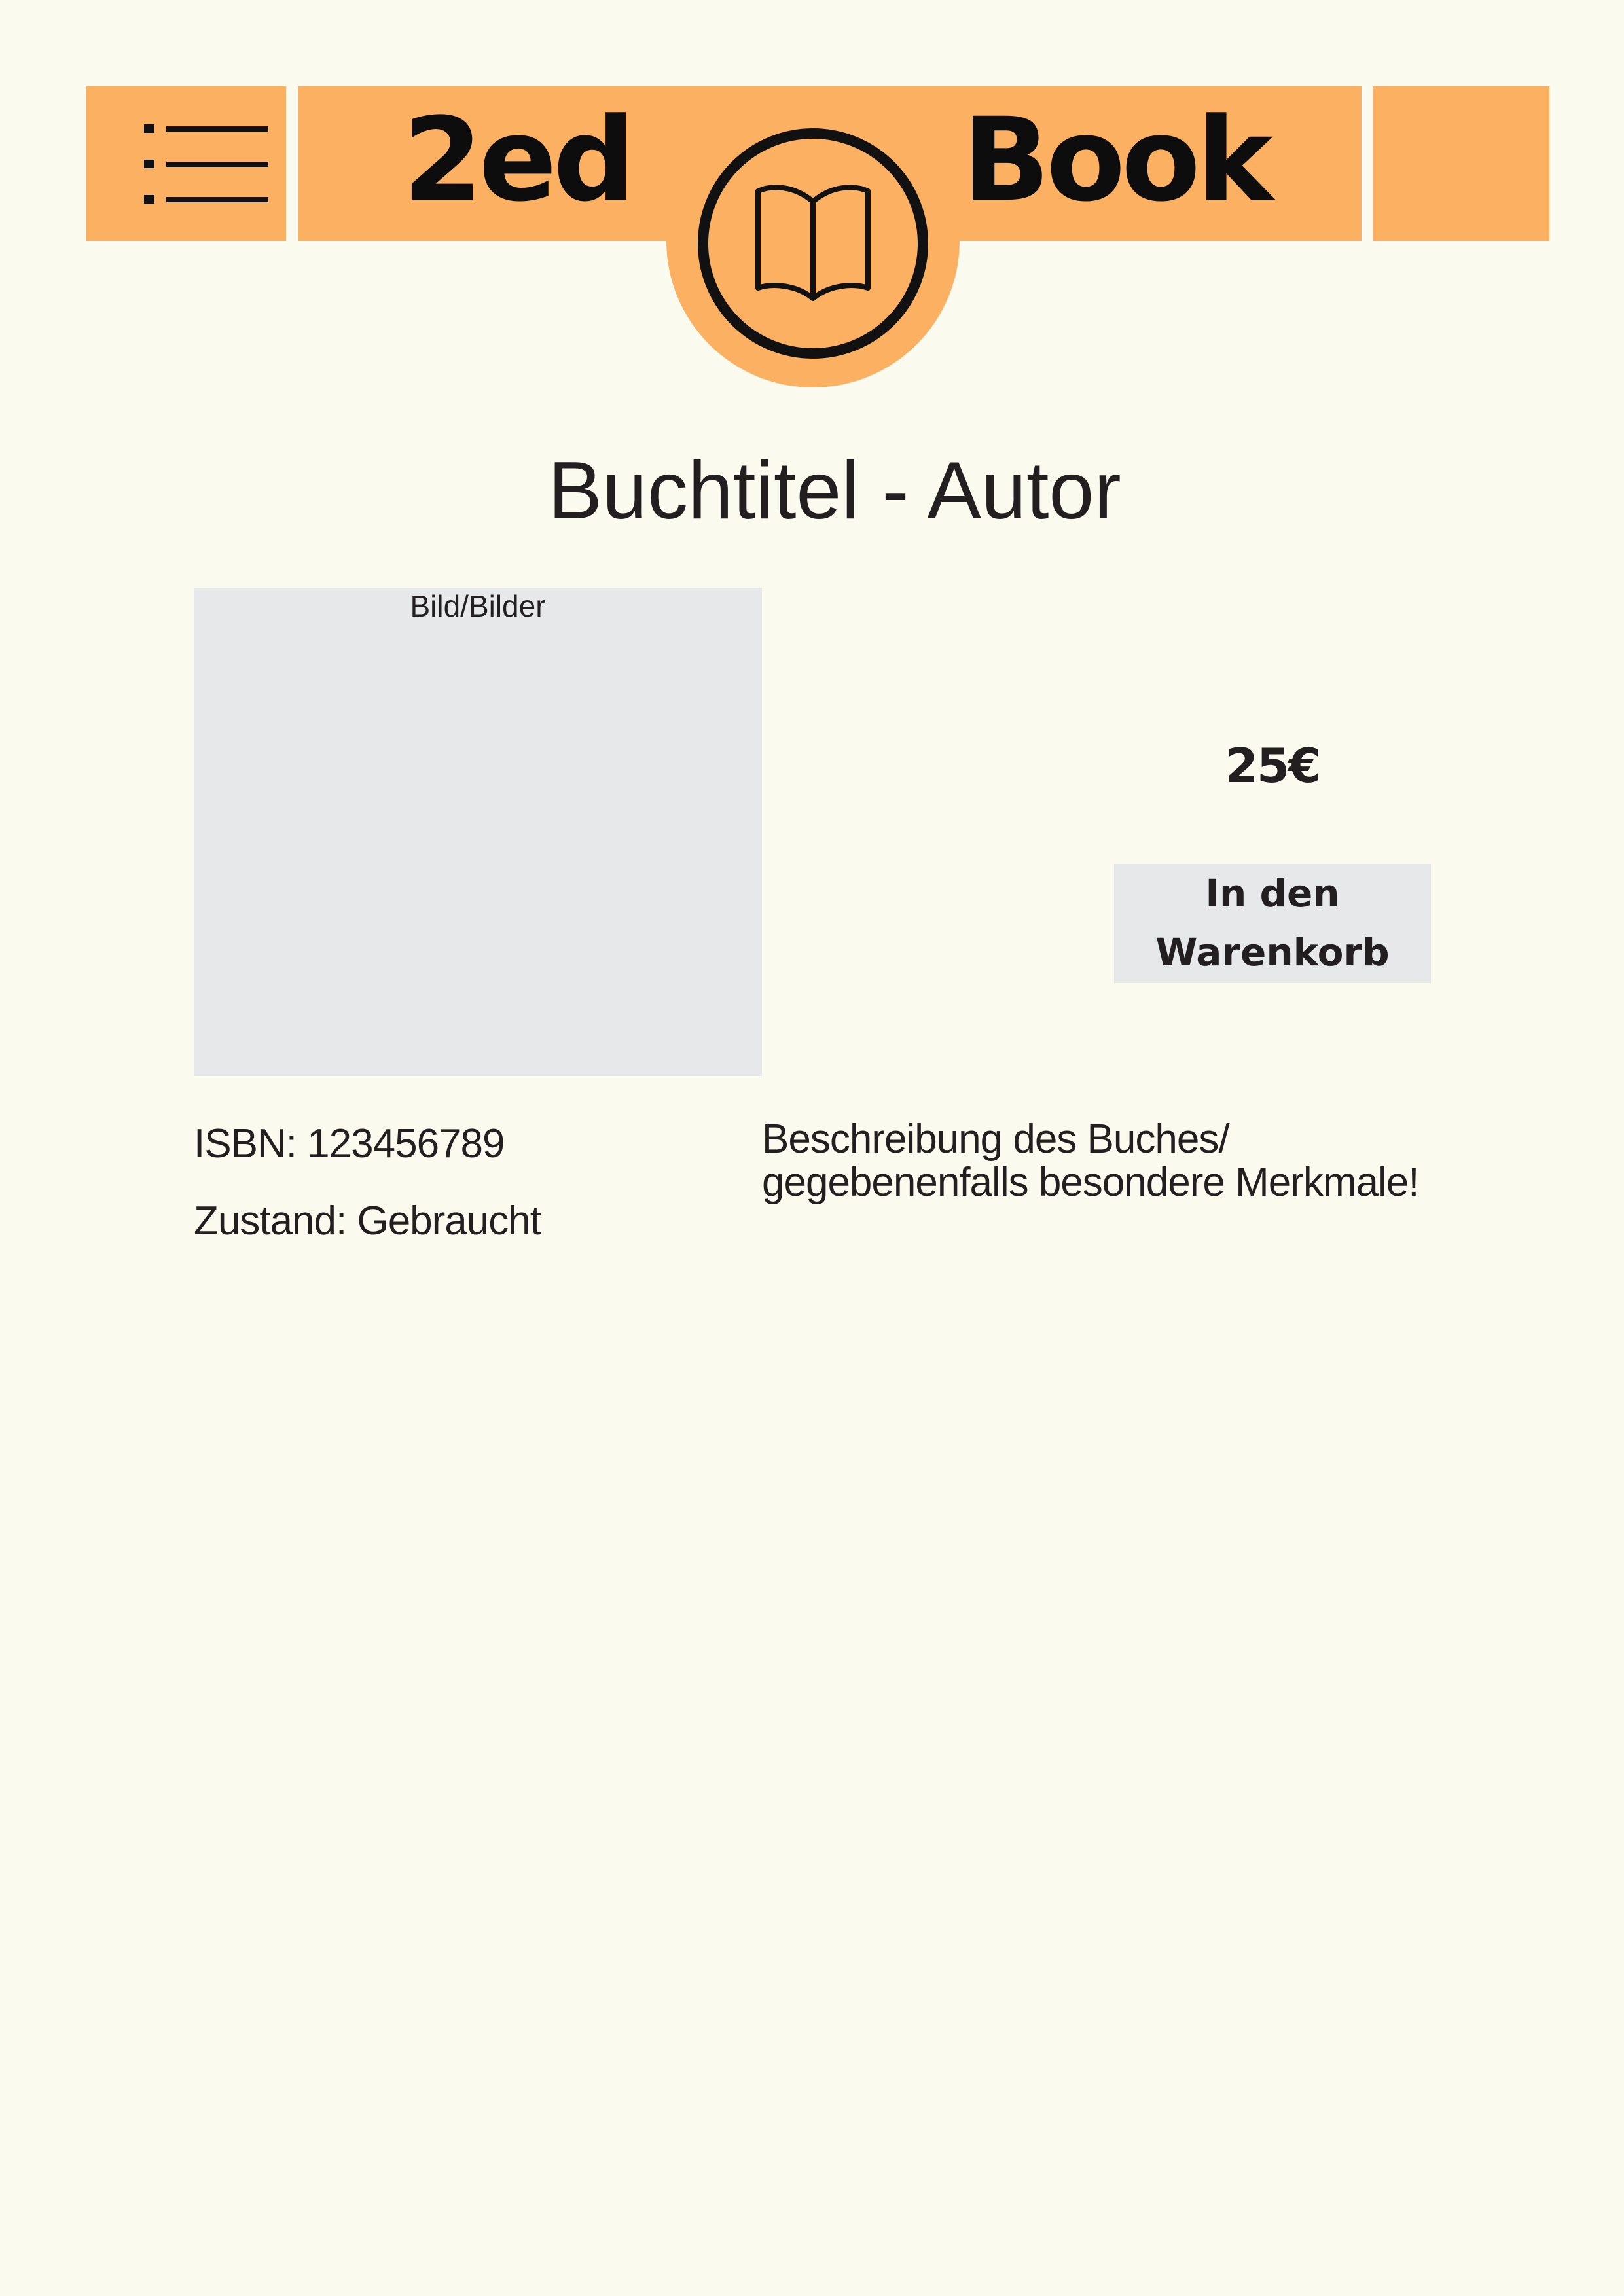  Describe the element at coordinates (996, 1139) in the screenshot. I see `description-line: Beschreibung des Buches/` at that location.